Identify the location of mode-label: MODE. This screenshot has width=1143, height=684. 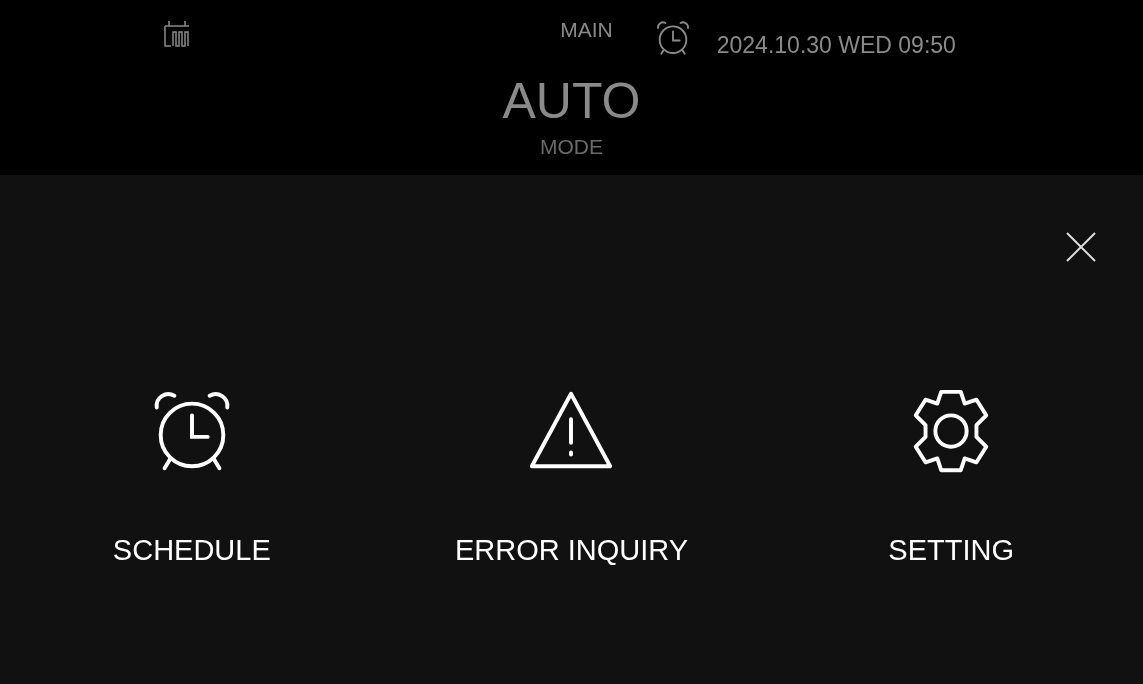
(571, 146).